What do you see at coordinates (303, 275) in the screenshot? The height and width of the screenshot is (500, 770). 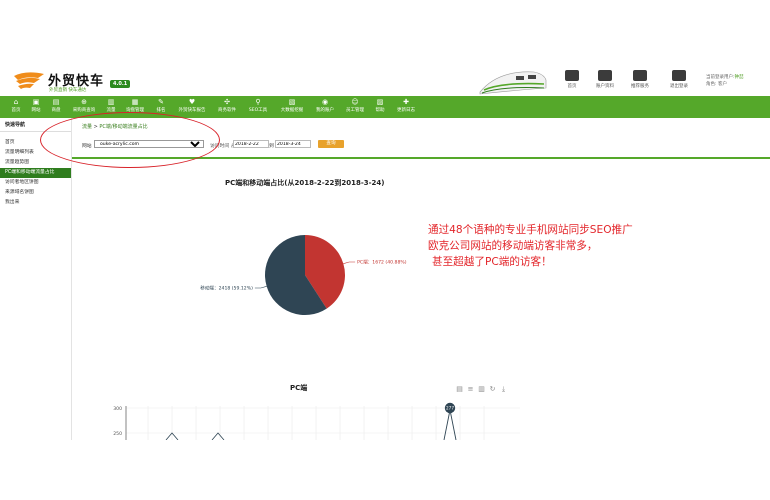 I see `pie-chart: PC端：1672 (40.88%) 移动端：2418 (59.12%)` at bounding box center [303, 275].